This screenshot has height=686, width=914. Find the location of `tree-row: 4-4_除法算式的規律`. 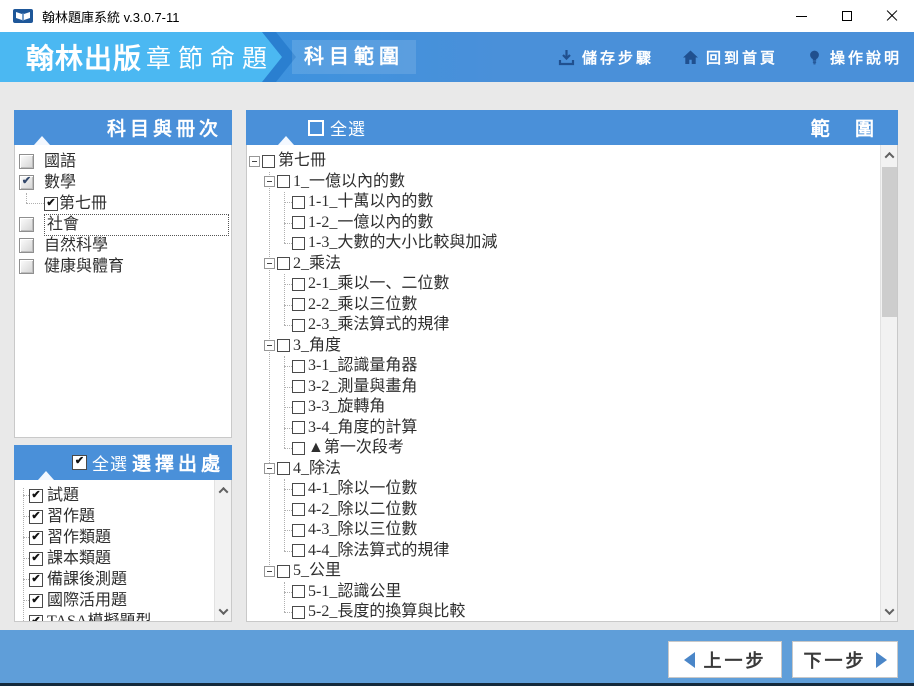

tree-row: 4-4_除法算式的規律 is located at coordinates (364, 551).